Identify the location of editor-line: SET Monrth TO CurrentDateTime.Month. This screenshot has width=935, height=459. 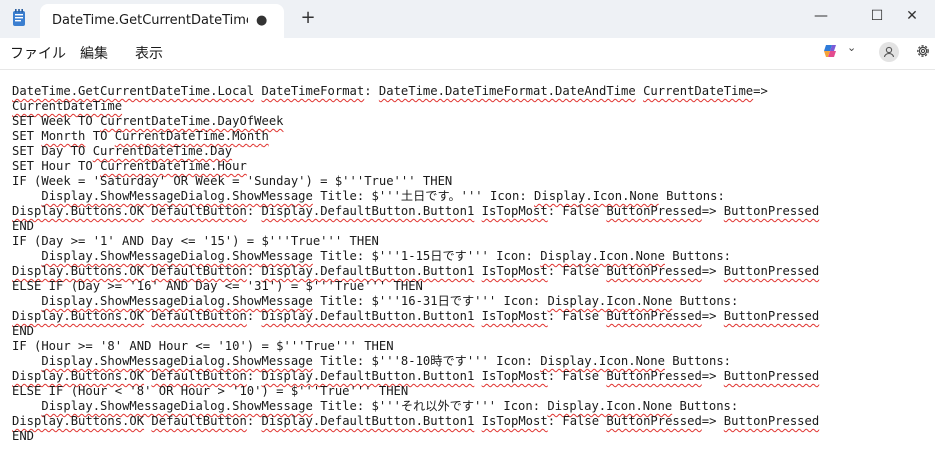
(140, 136).